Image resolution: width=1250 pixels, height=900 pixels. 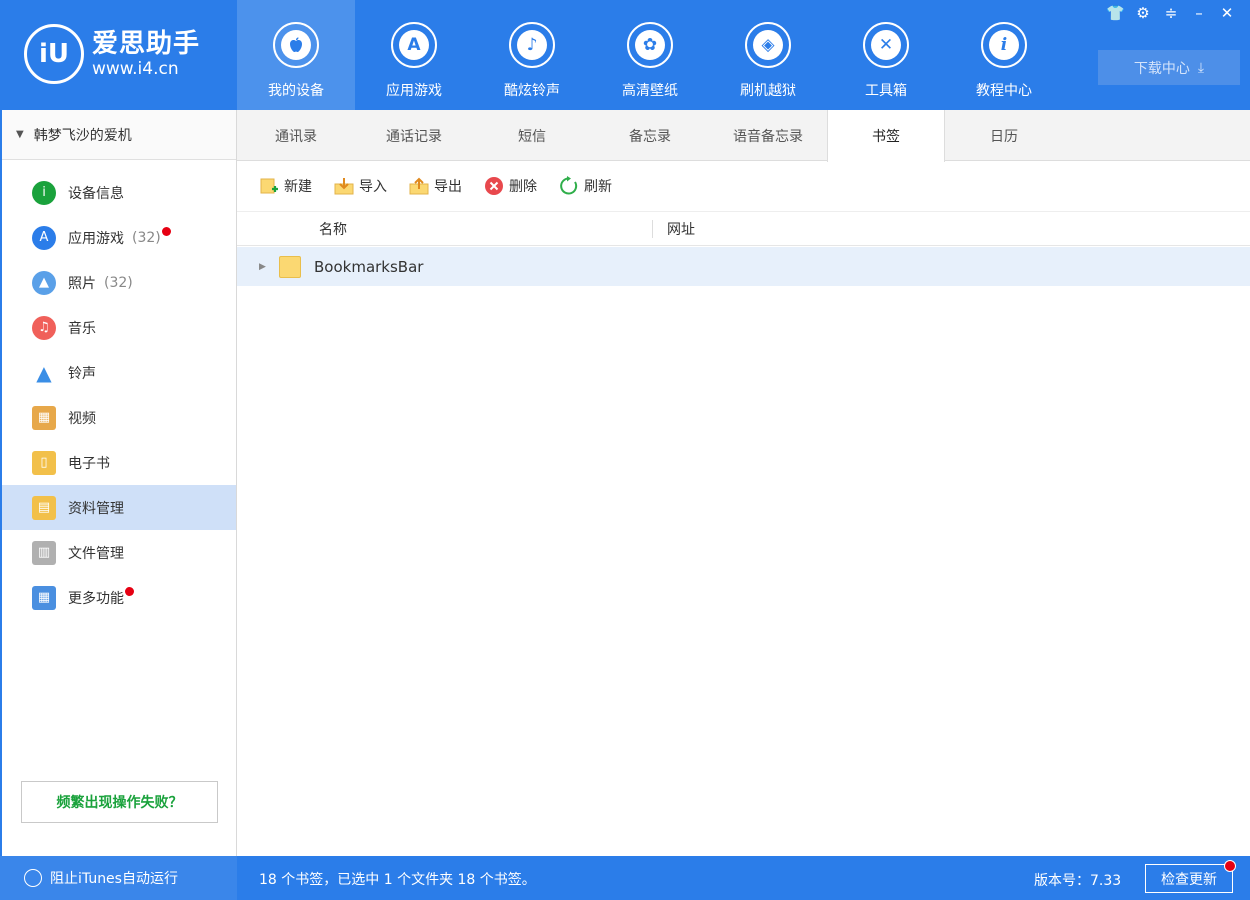 What do you see at coordinates (1189, 878) in the screenshot?
I see `check-update-button: 检查更新` at bounding box center [1189, 878].